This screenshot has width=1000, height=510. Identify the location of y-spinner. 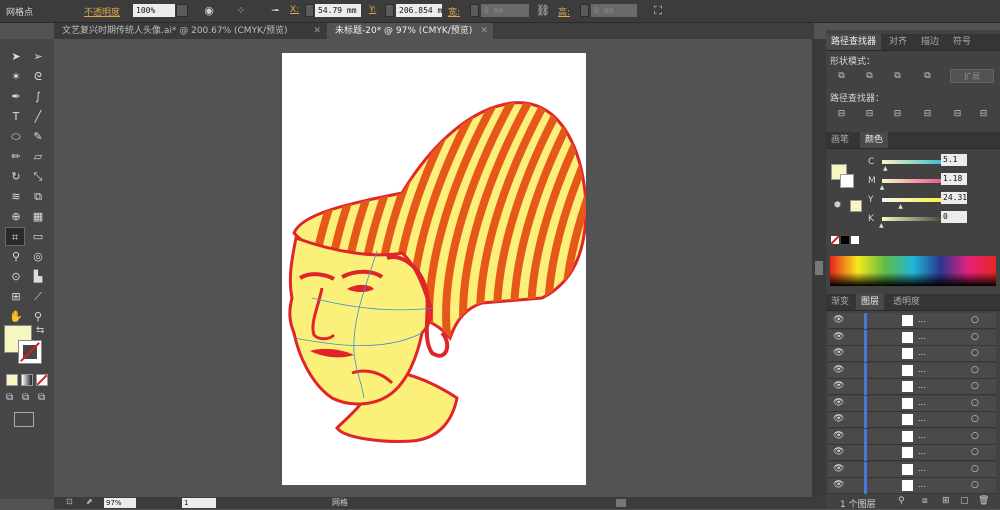
(389, 10).